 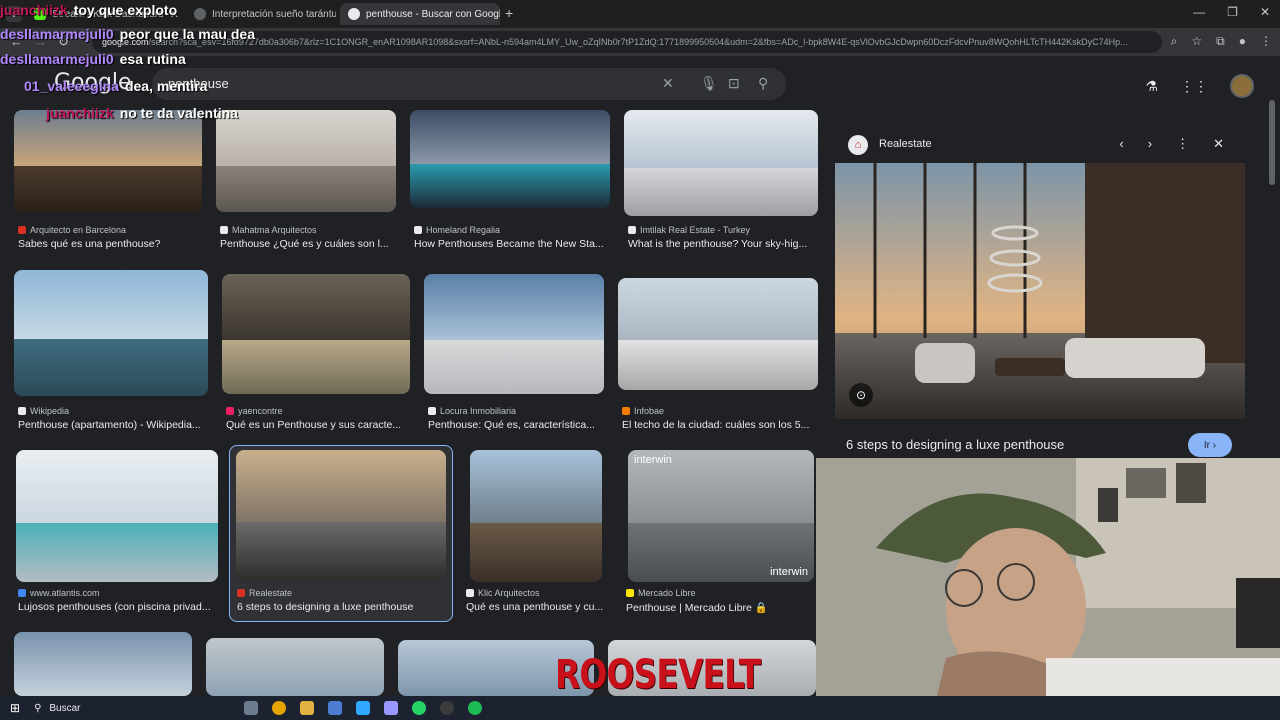 What do you see at coordinates (689, 230) in the screenshot?
I see `result-source: Imtilak Real Estate - Turkey` at bounding box center [689, 230].